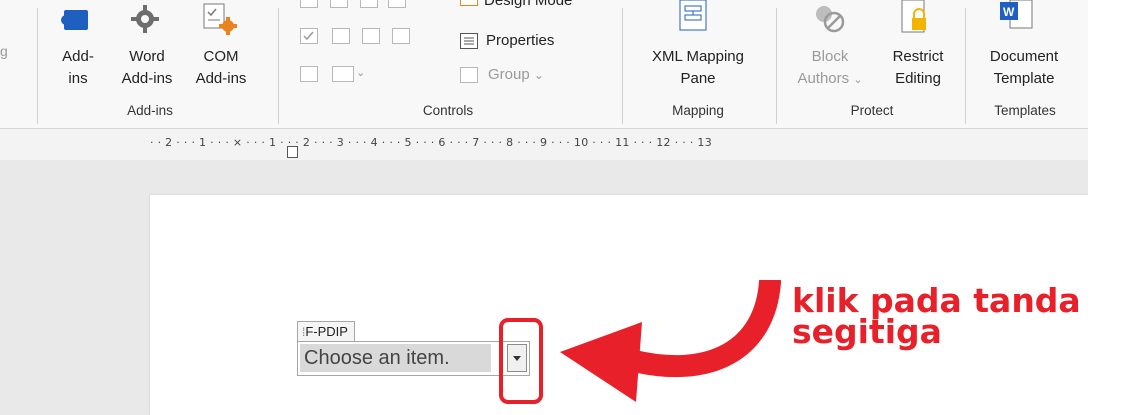 The image size is (1123, 415). Describe the element at coordinates (521, 361) in the screenshot. I see `highlight-box` at that location.